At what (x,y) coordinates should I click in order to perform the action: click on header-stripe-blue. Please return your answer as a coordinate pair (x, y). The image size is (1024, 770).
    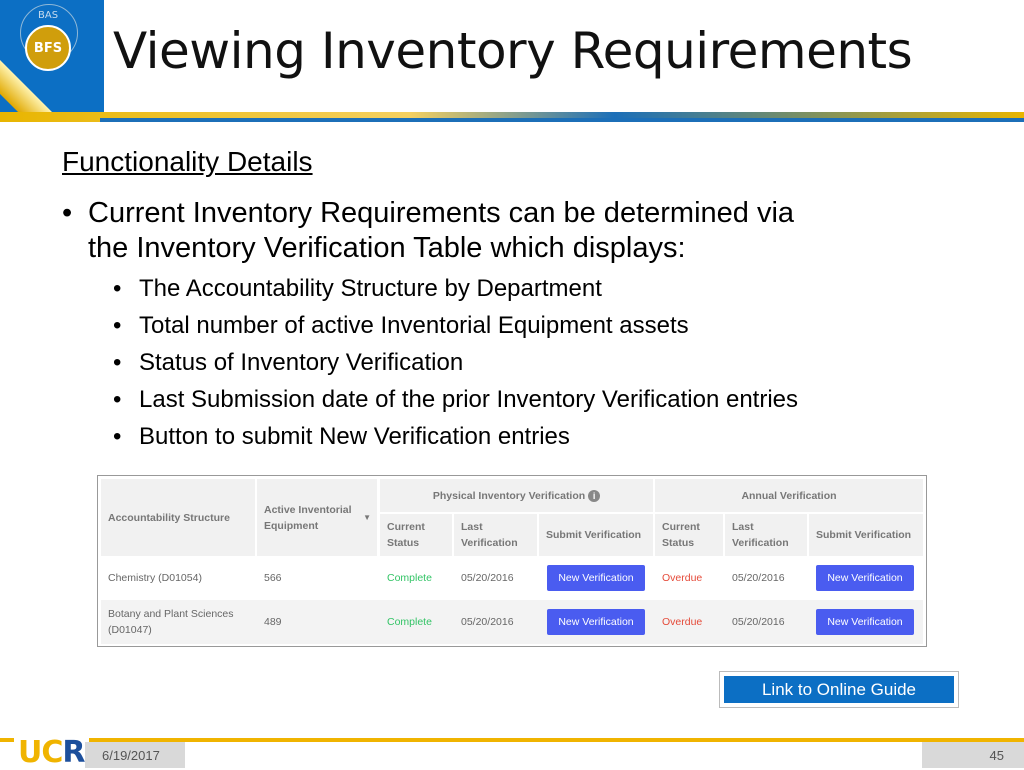
    Looking at the image, I should click on (562, 120).